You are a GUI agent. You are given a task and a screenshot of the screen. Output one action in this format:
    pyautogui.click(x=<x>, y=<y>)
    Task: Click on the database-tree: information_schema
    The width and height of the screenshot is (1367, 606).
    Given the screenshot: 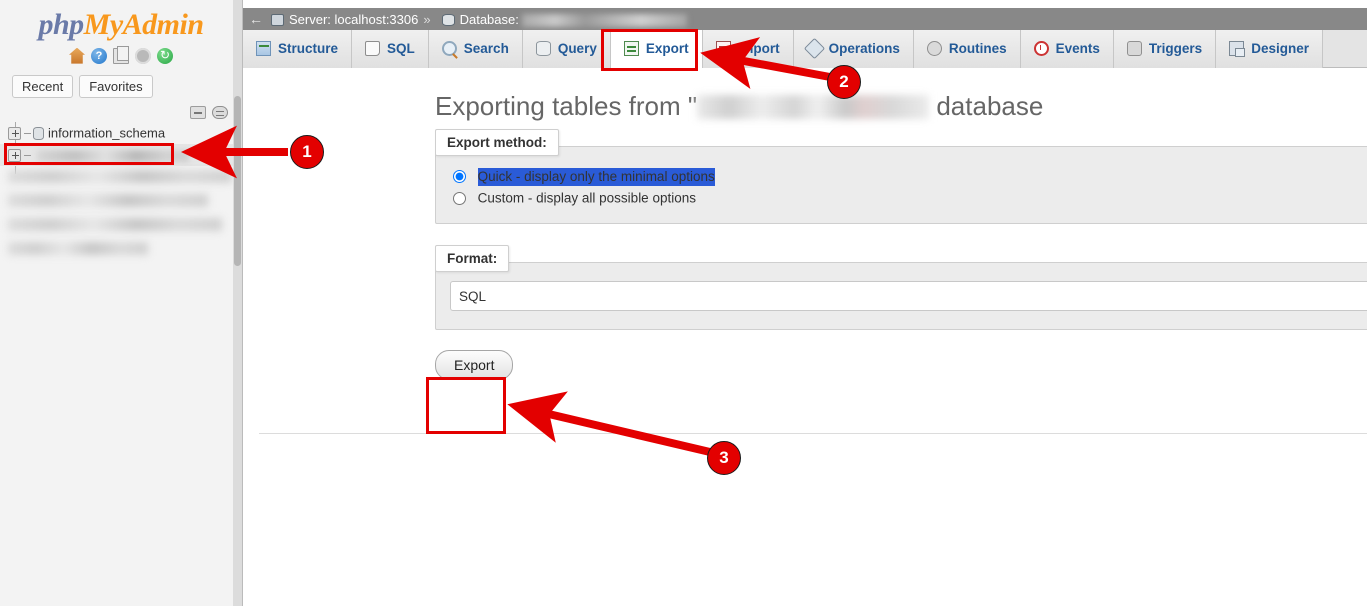 What is the action you would take?
    pyautogui.click(x=121, y=193)
    